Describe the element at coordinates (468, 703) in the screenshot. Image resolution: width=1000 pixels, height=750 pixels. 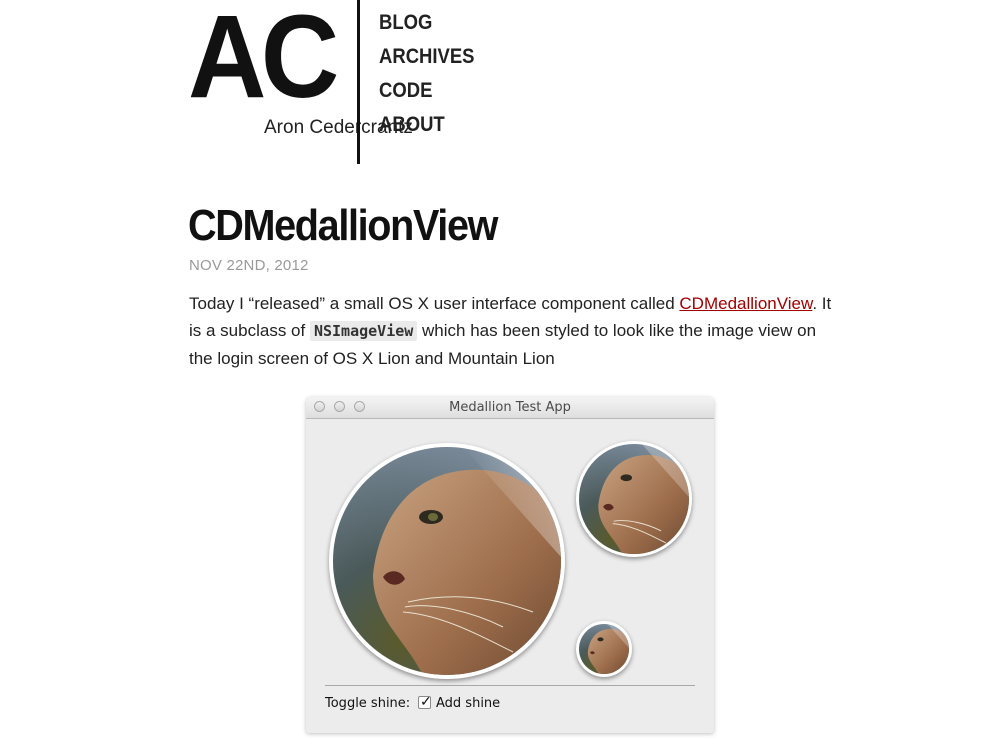
I see `add-shine-label: Add shine` at that location.